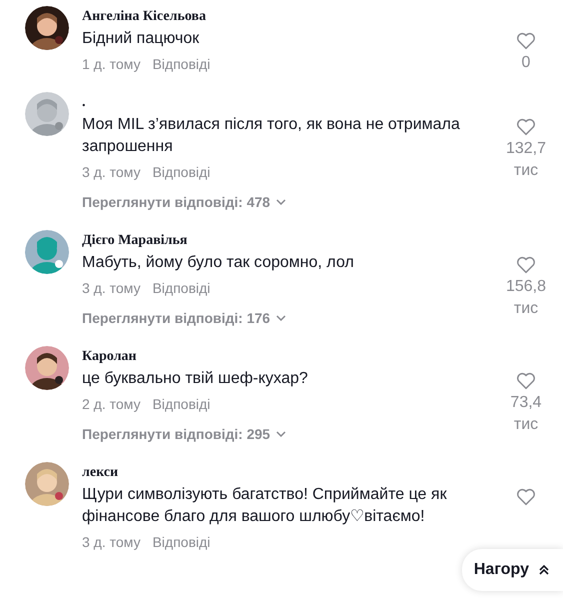 This screenshot has width=563, height=600. What do you see at coordinates (292, 473) in the screenshot?
I see `comment-author: лекси` at bounding box center [292, 473].